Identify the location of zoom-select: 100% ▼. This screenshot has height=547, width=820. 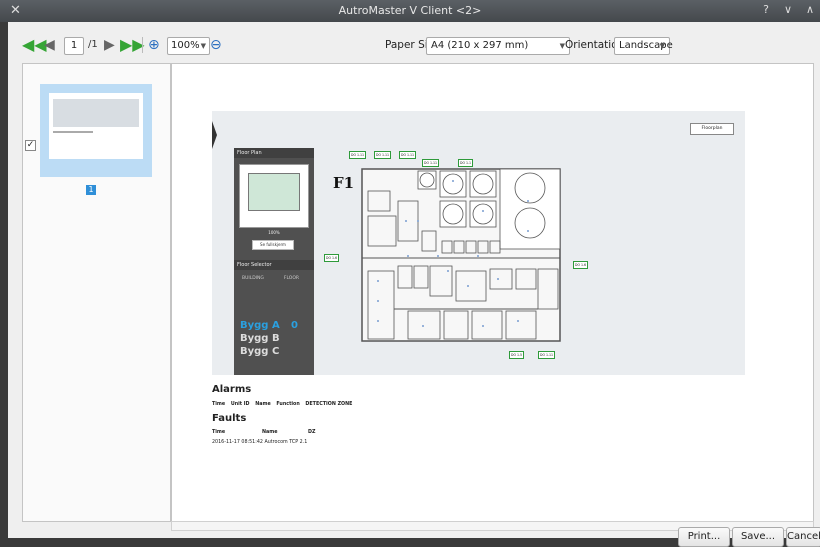
(188, 46).